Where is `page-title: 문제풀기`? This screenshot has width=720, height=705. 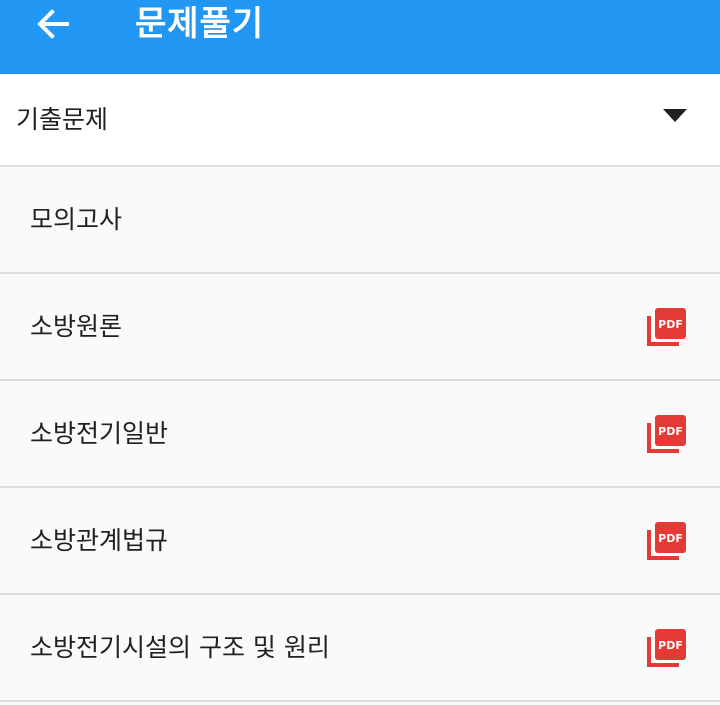 page-title: 문제풀기 is located at coordinates (200, 24).